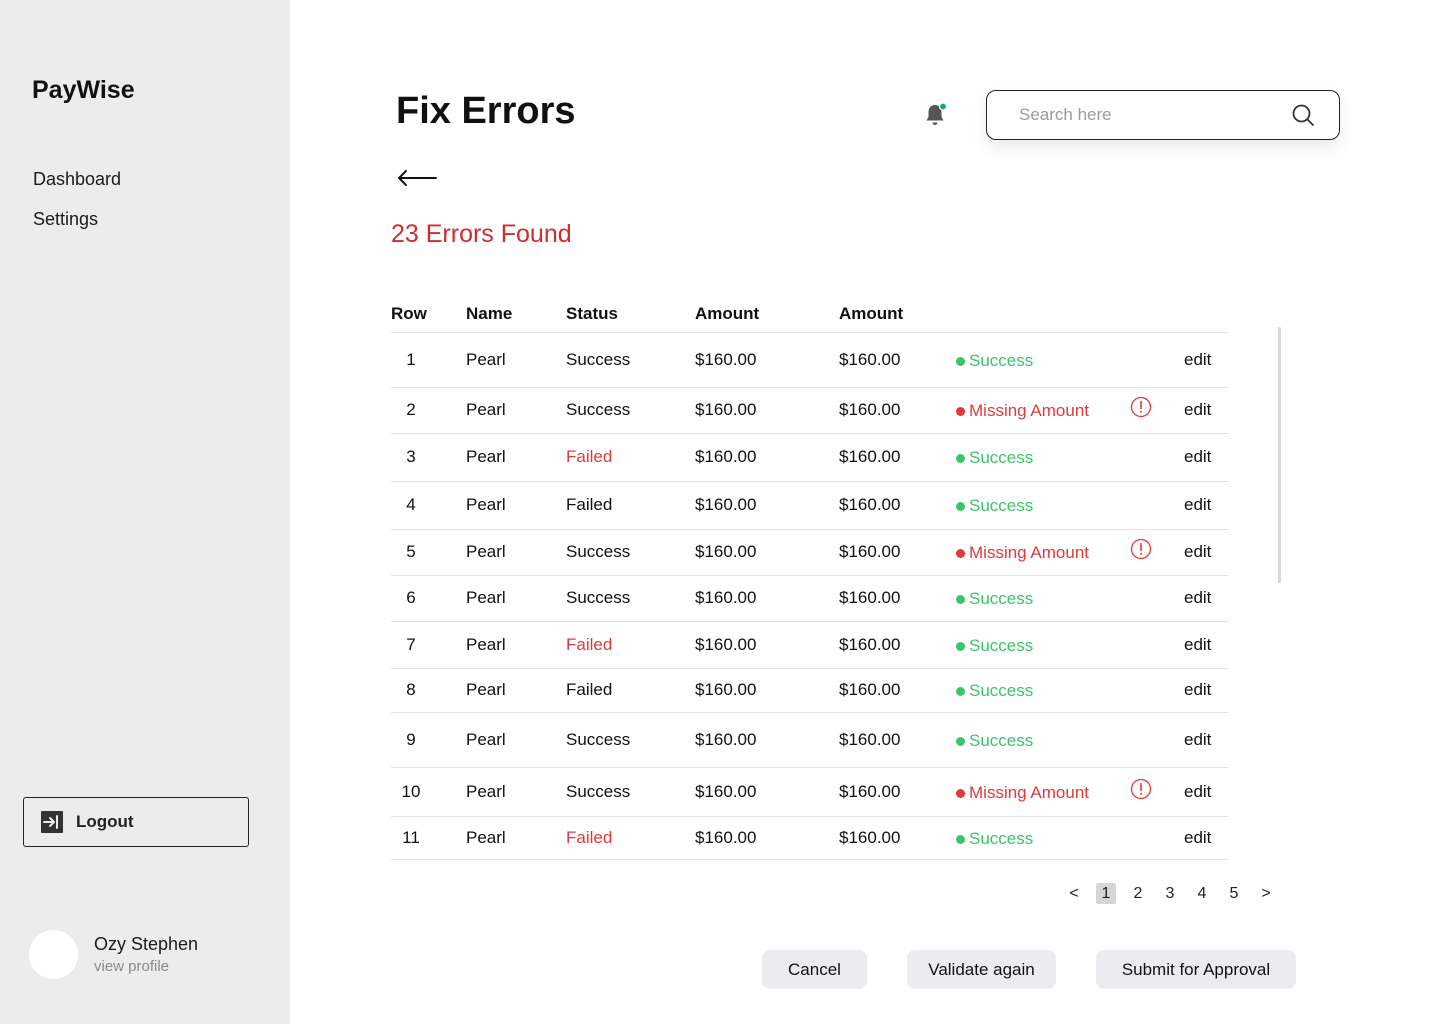  What do you see at coordinates (489, 313) in the screenshot?
I see `column-header-name: Name` at bounding box center [489, 313].